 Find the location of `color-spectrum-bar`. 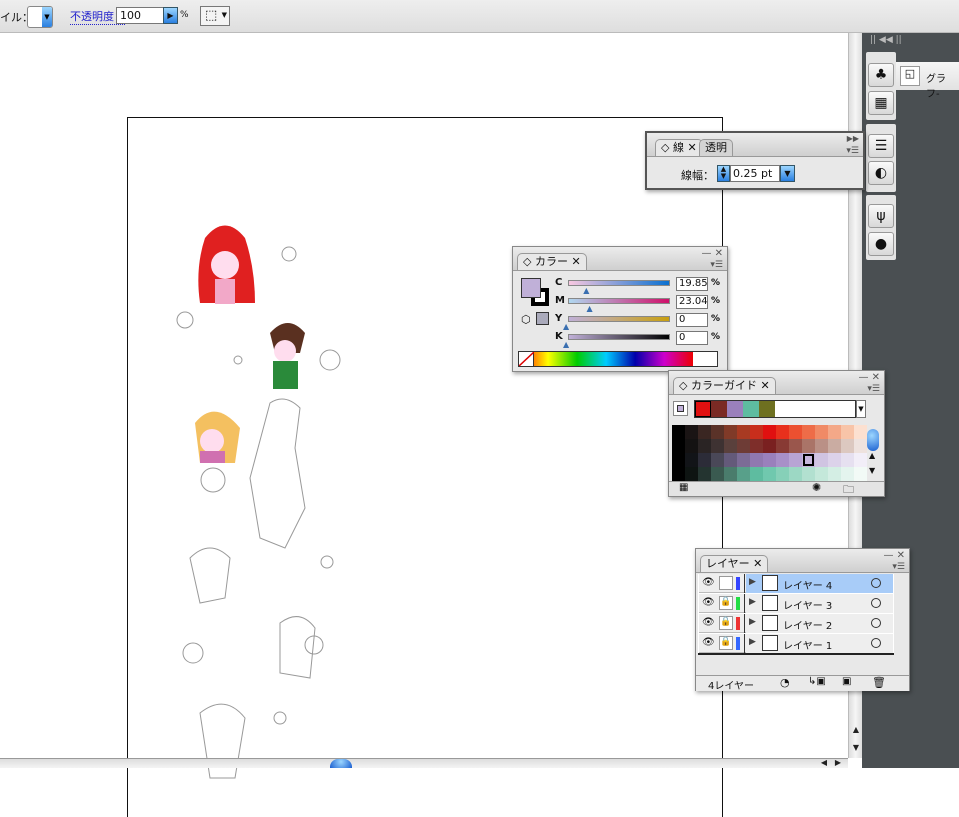

color-spectrum-bar is located at coordinates (618, 359).